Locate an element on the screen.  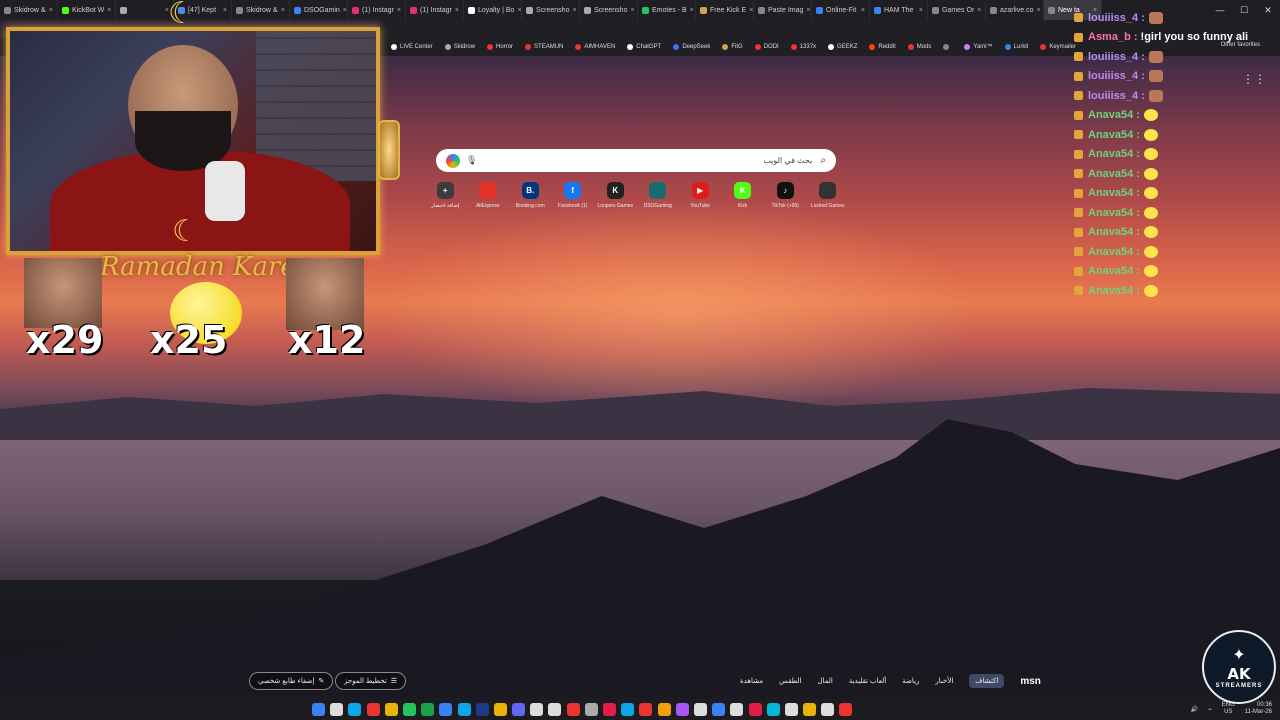
bookmark-item: AIMHAVEN is located at coordinates (595, 47).